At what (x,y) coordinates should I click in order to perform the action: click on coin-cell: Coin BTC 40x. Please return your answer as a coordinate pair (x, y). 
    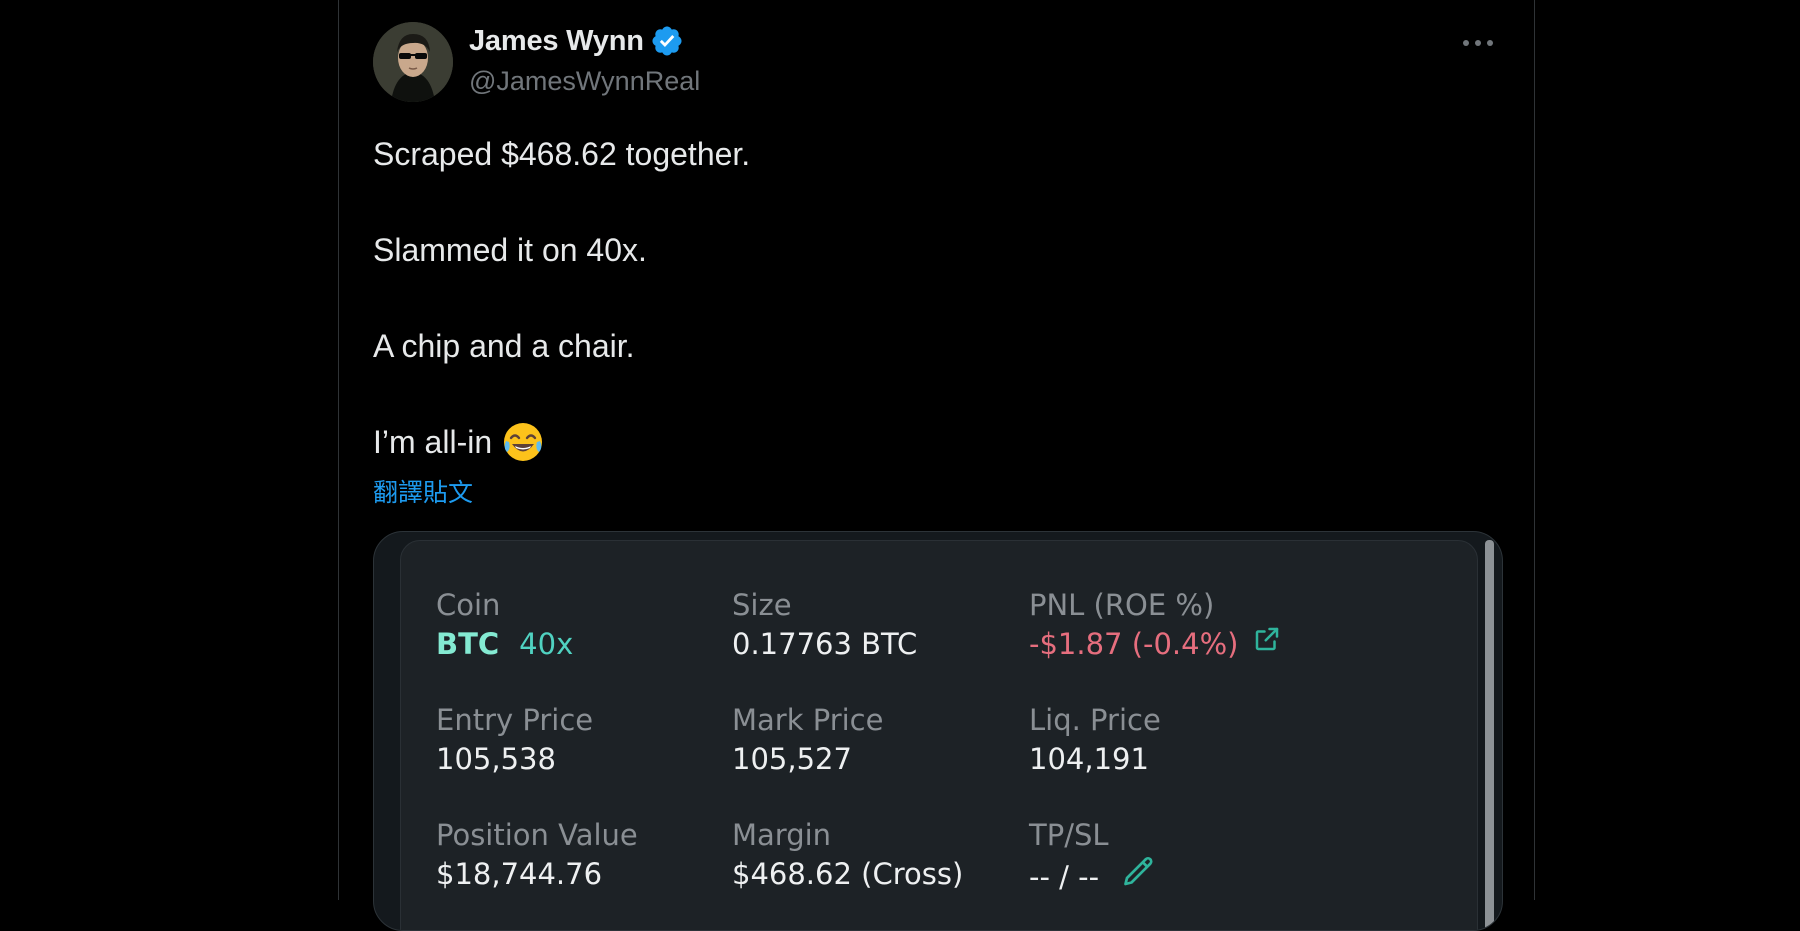
    Looking at the image, I should click on (504, 625).